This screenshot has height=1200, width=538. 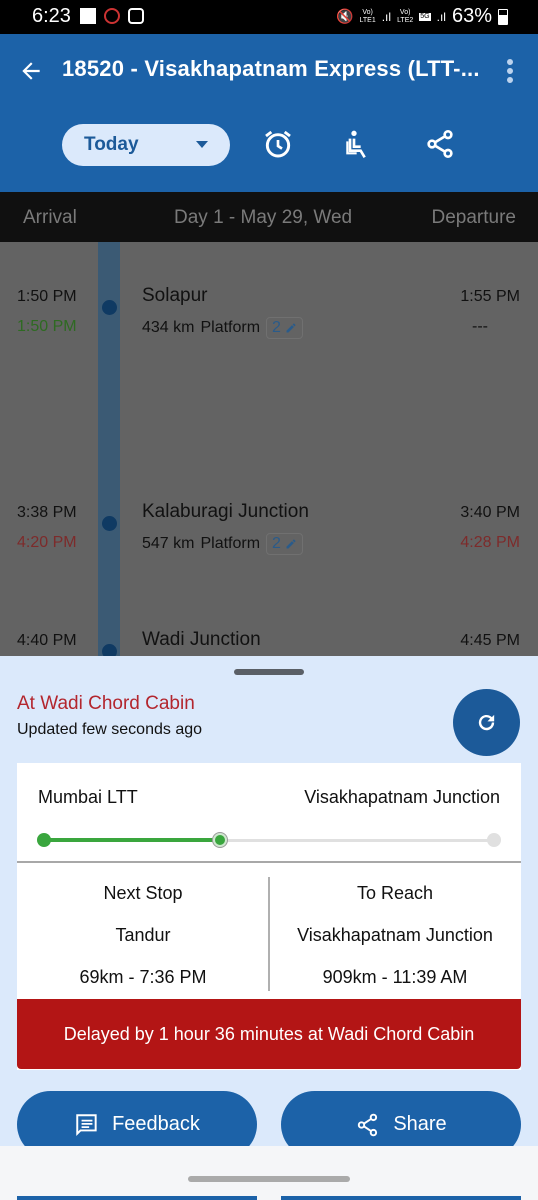 What do you see at coordinates (143, 893) in the screenshot?
I see `next-stop-label: Next Stop` at bounding box center [143, 893].